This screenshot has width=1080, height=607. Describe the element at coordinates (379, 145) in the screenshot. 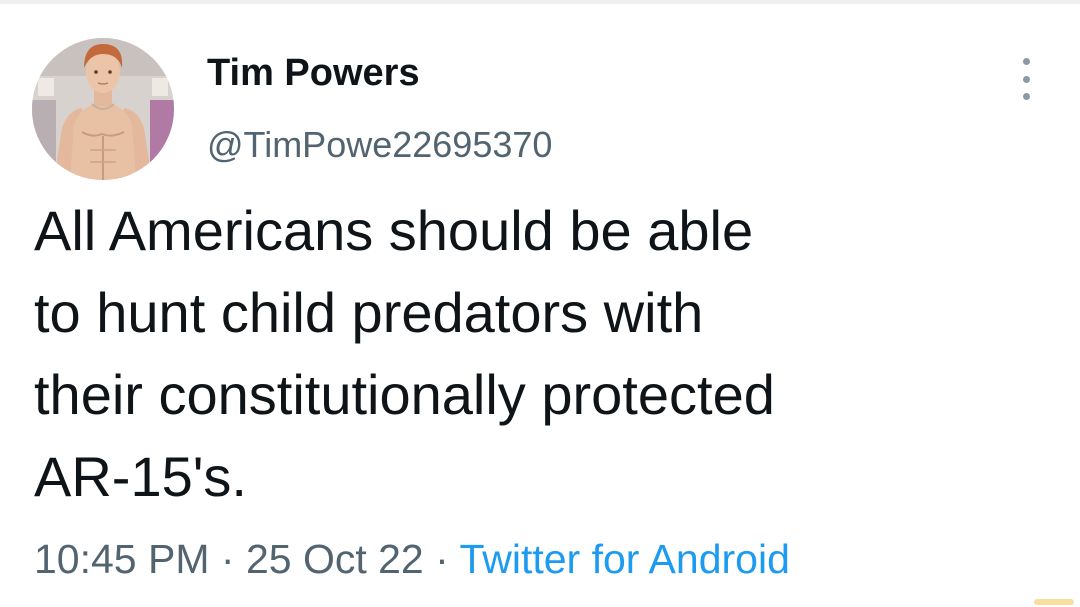

I see `author-handle: @TimPowe22695370` at that location.